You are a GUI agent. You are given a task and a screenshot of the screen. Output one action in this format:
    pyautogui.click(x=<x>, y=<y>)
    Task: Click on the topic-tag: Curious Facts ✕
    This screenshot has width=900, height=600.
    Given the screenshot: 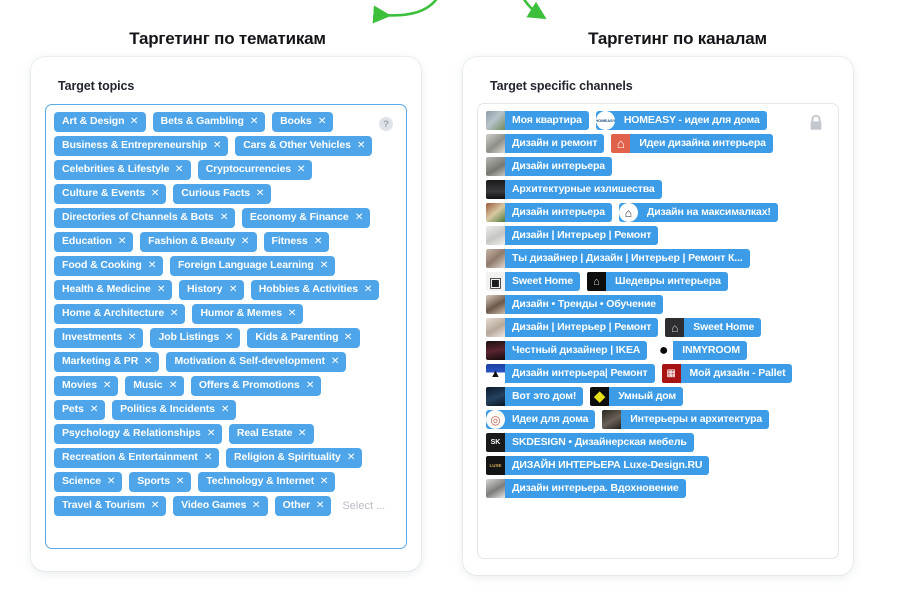 What is the action you would take?
    pyautogui.click(x=222, y=194)
    